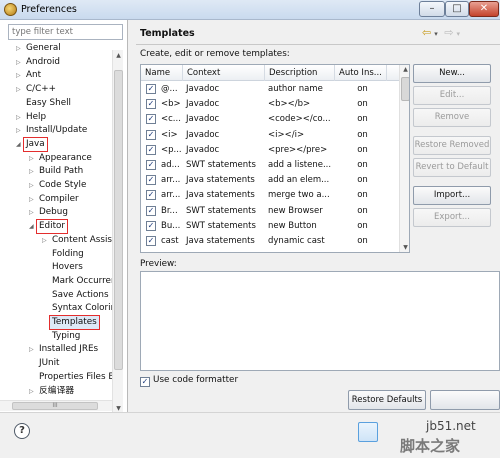 This screenshot has width=500, height=458. I want to click on apply-button, so click(465, 400).